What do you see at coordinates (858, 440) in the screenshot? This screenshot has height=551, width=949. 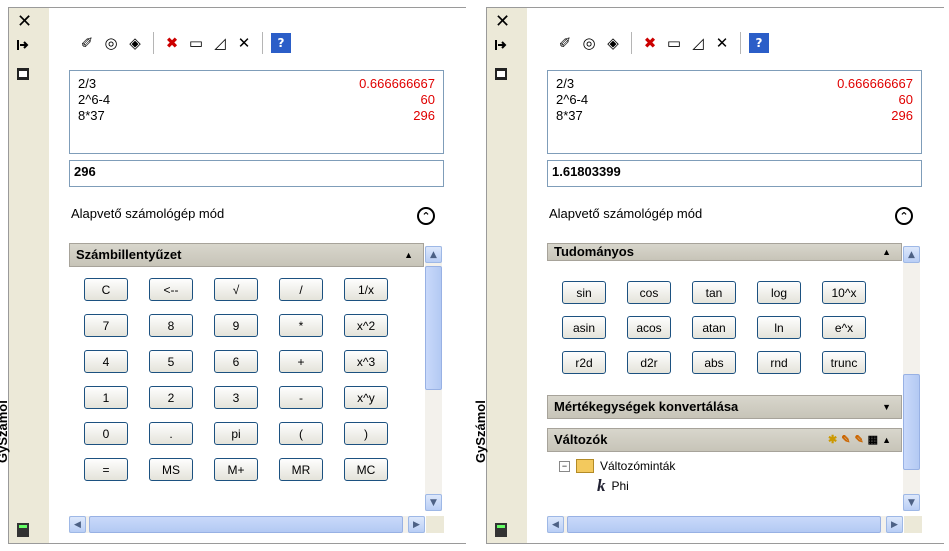 I see `delete-variable-icon: ✎` at bounding box center [858, 440].